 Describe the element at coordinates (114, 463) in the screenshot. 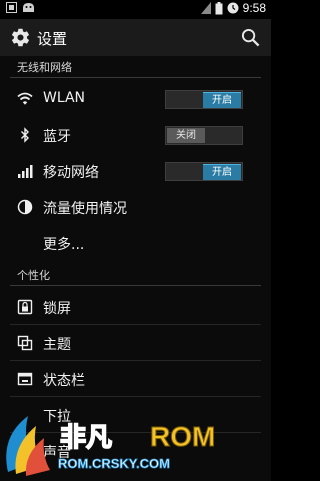

I see `svg-text: ROM.CRSKY.COM` at that location.